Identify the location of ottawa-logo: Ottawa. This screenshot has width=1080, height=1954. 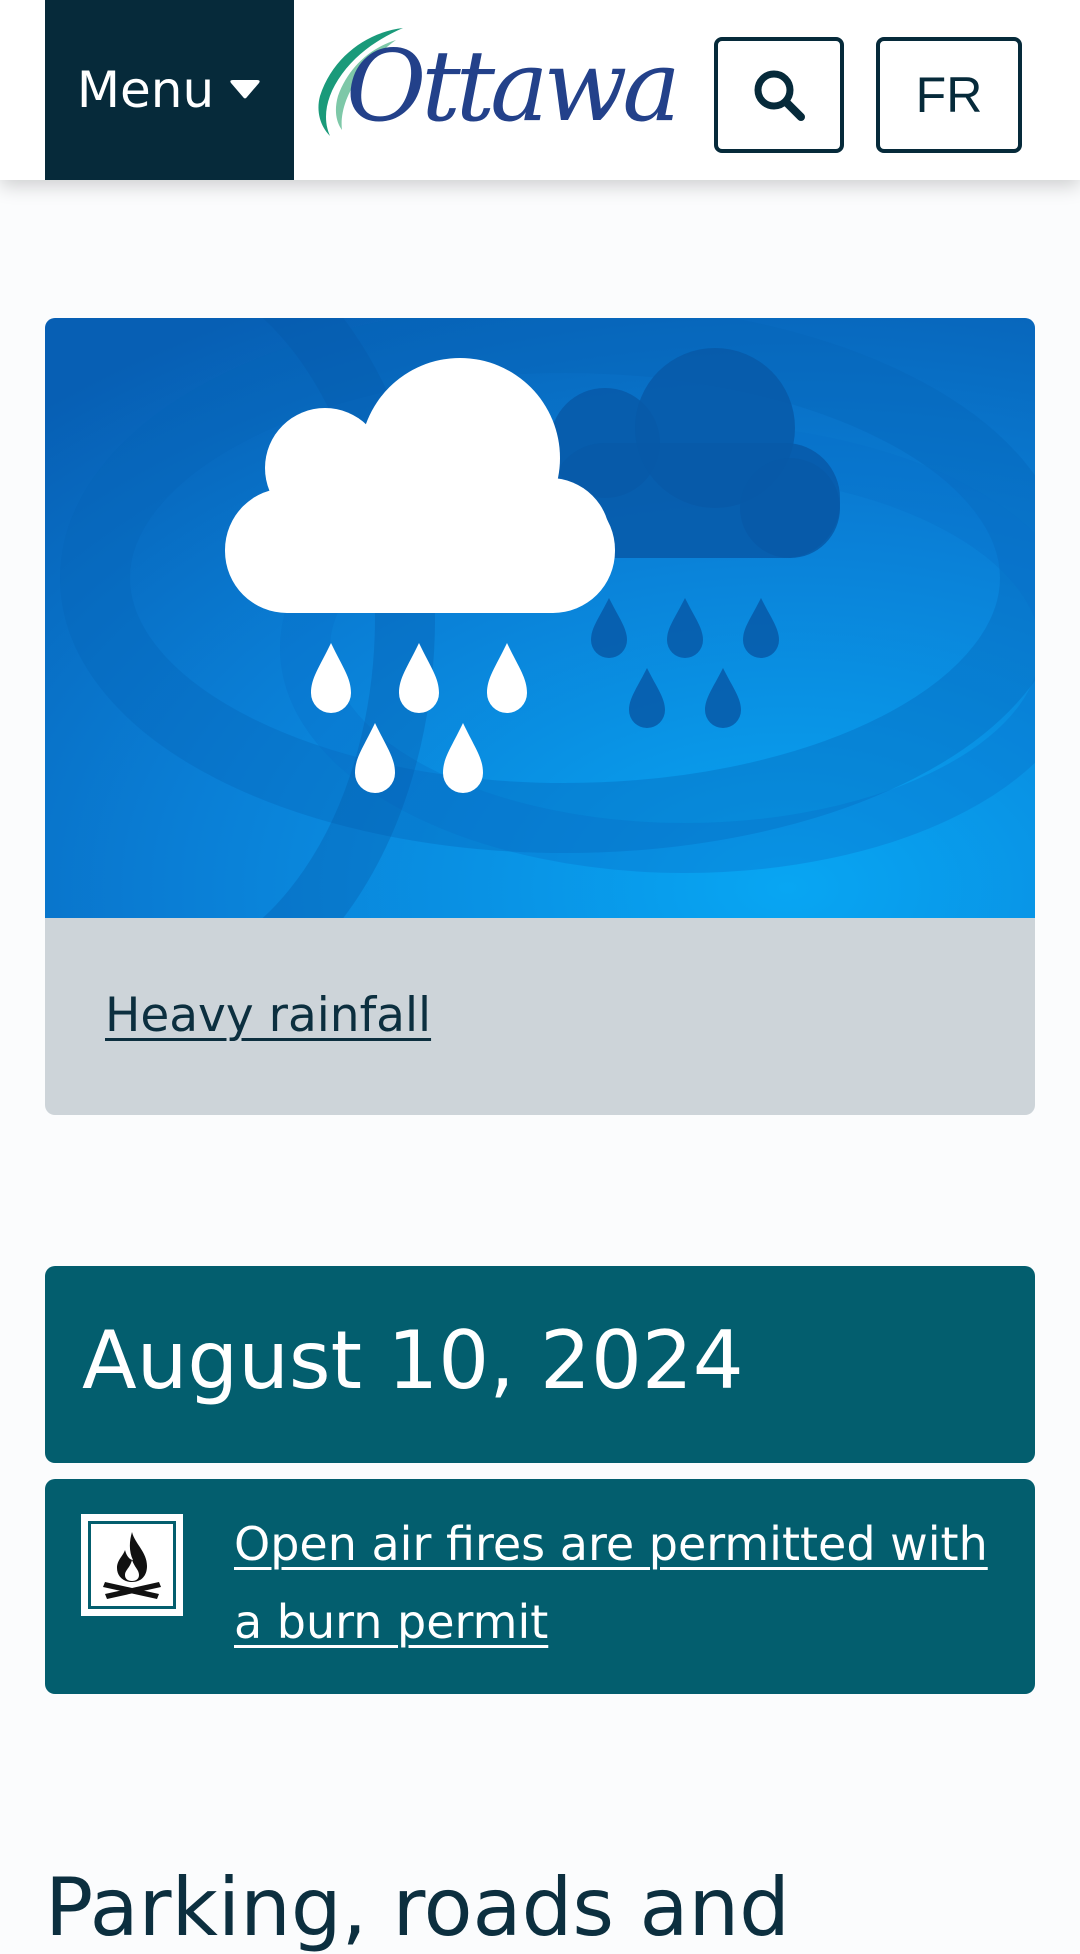
(494, 88).